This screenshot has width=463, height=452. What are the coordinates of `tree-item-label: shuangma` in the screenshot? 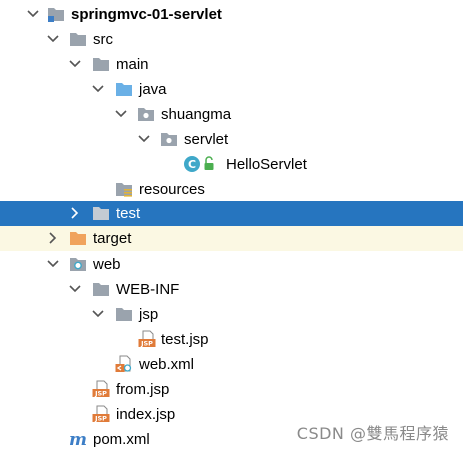 It's located at (196, 114).